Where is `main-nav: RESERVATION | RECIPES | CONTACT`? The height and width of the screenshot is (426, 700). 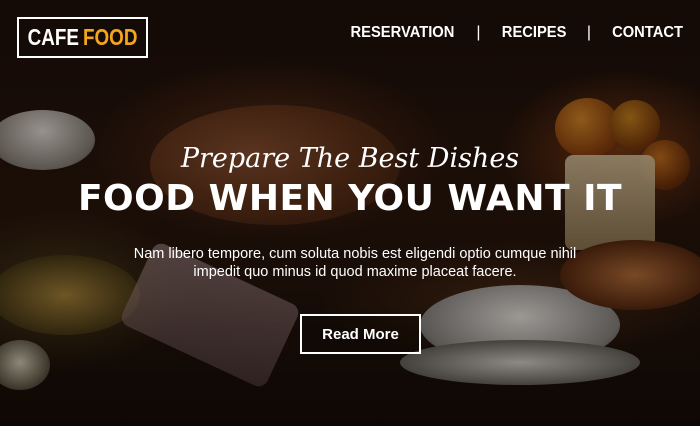
main-nav: RESERVATION | RECIPES | CONTACT is located at coordinates (516, 33).